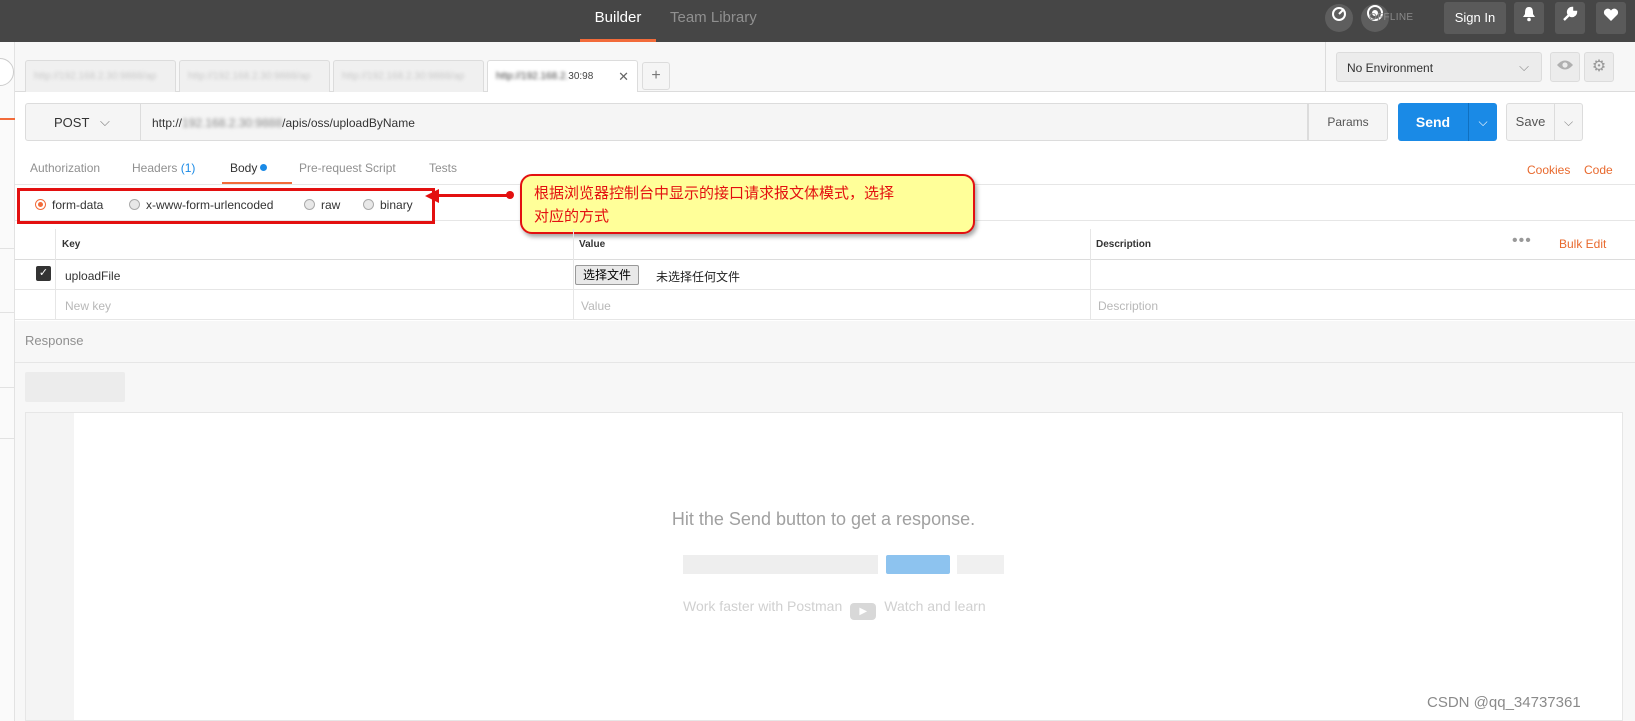 This screenshot has width=1635, height=721. Describe the element at coordinates (257, 183) in the screenshot. I see `tab-active-underline` at that location.